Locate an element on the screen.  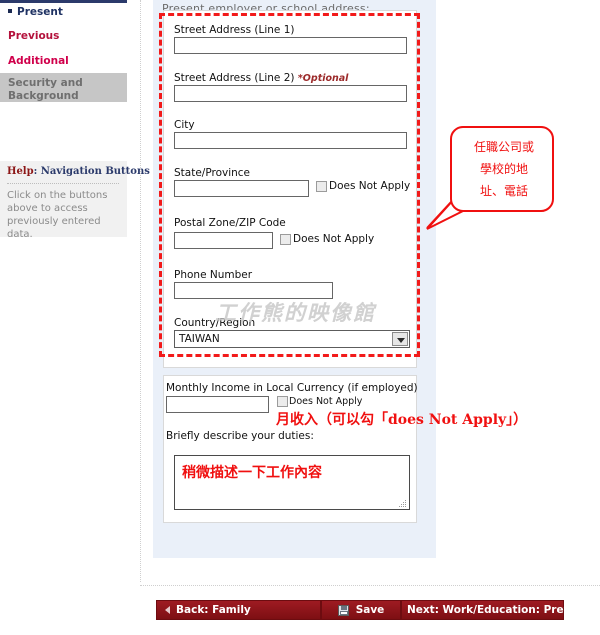
save-button: Save is located at coordinates (361, 610).